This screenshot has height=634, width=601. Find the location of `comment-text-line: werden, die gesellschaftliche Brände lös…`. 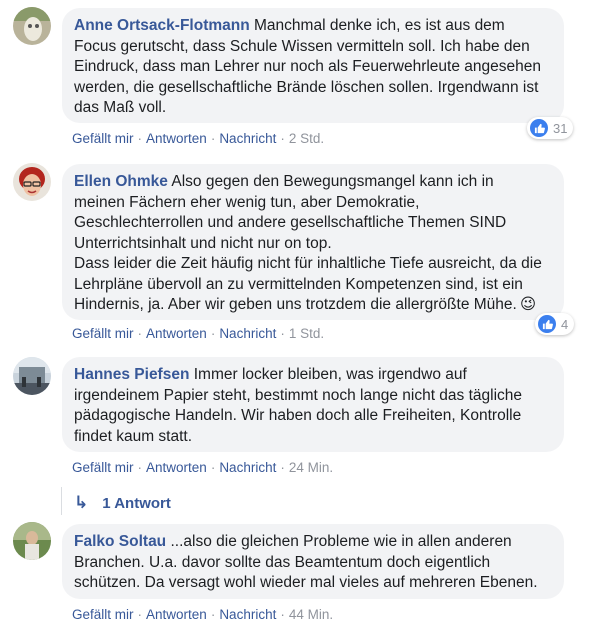

comment-text-line: werden, die gesellschaftliche Brände lös… is located at coordinates (306, 87).